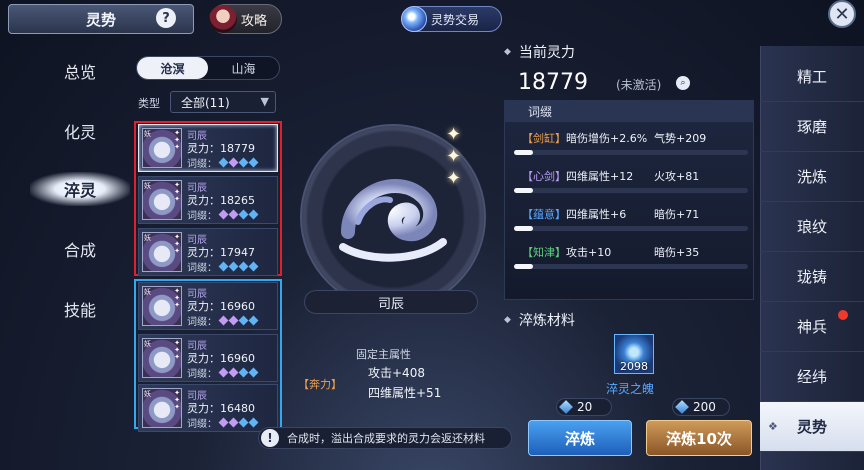 The height and width of the screenshot is (470, 864). I want to click on trade-button: 灵势交易, so click(451, 19).